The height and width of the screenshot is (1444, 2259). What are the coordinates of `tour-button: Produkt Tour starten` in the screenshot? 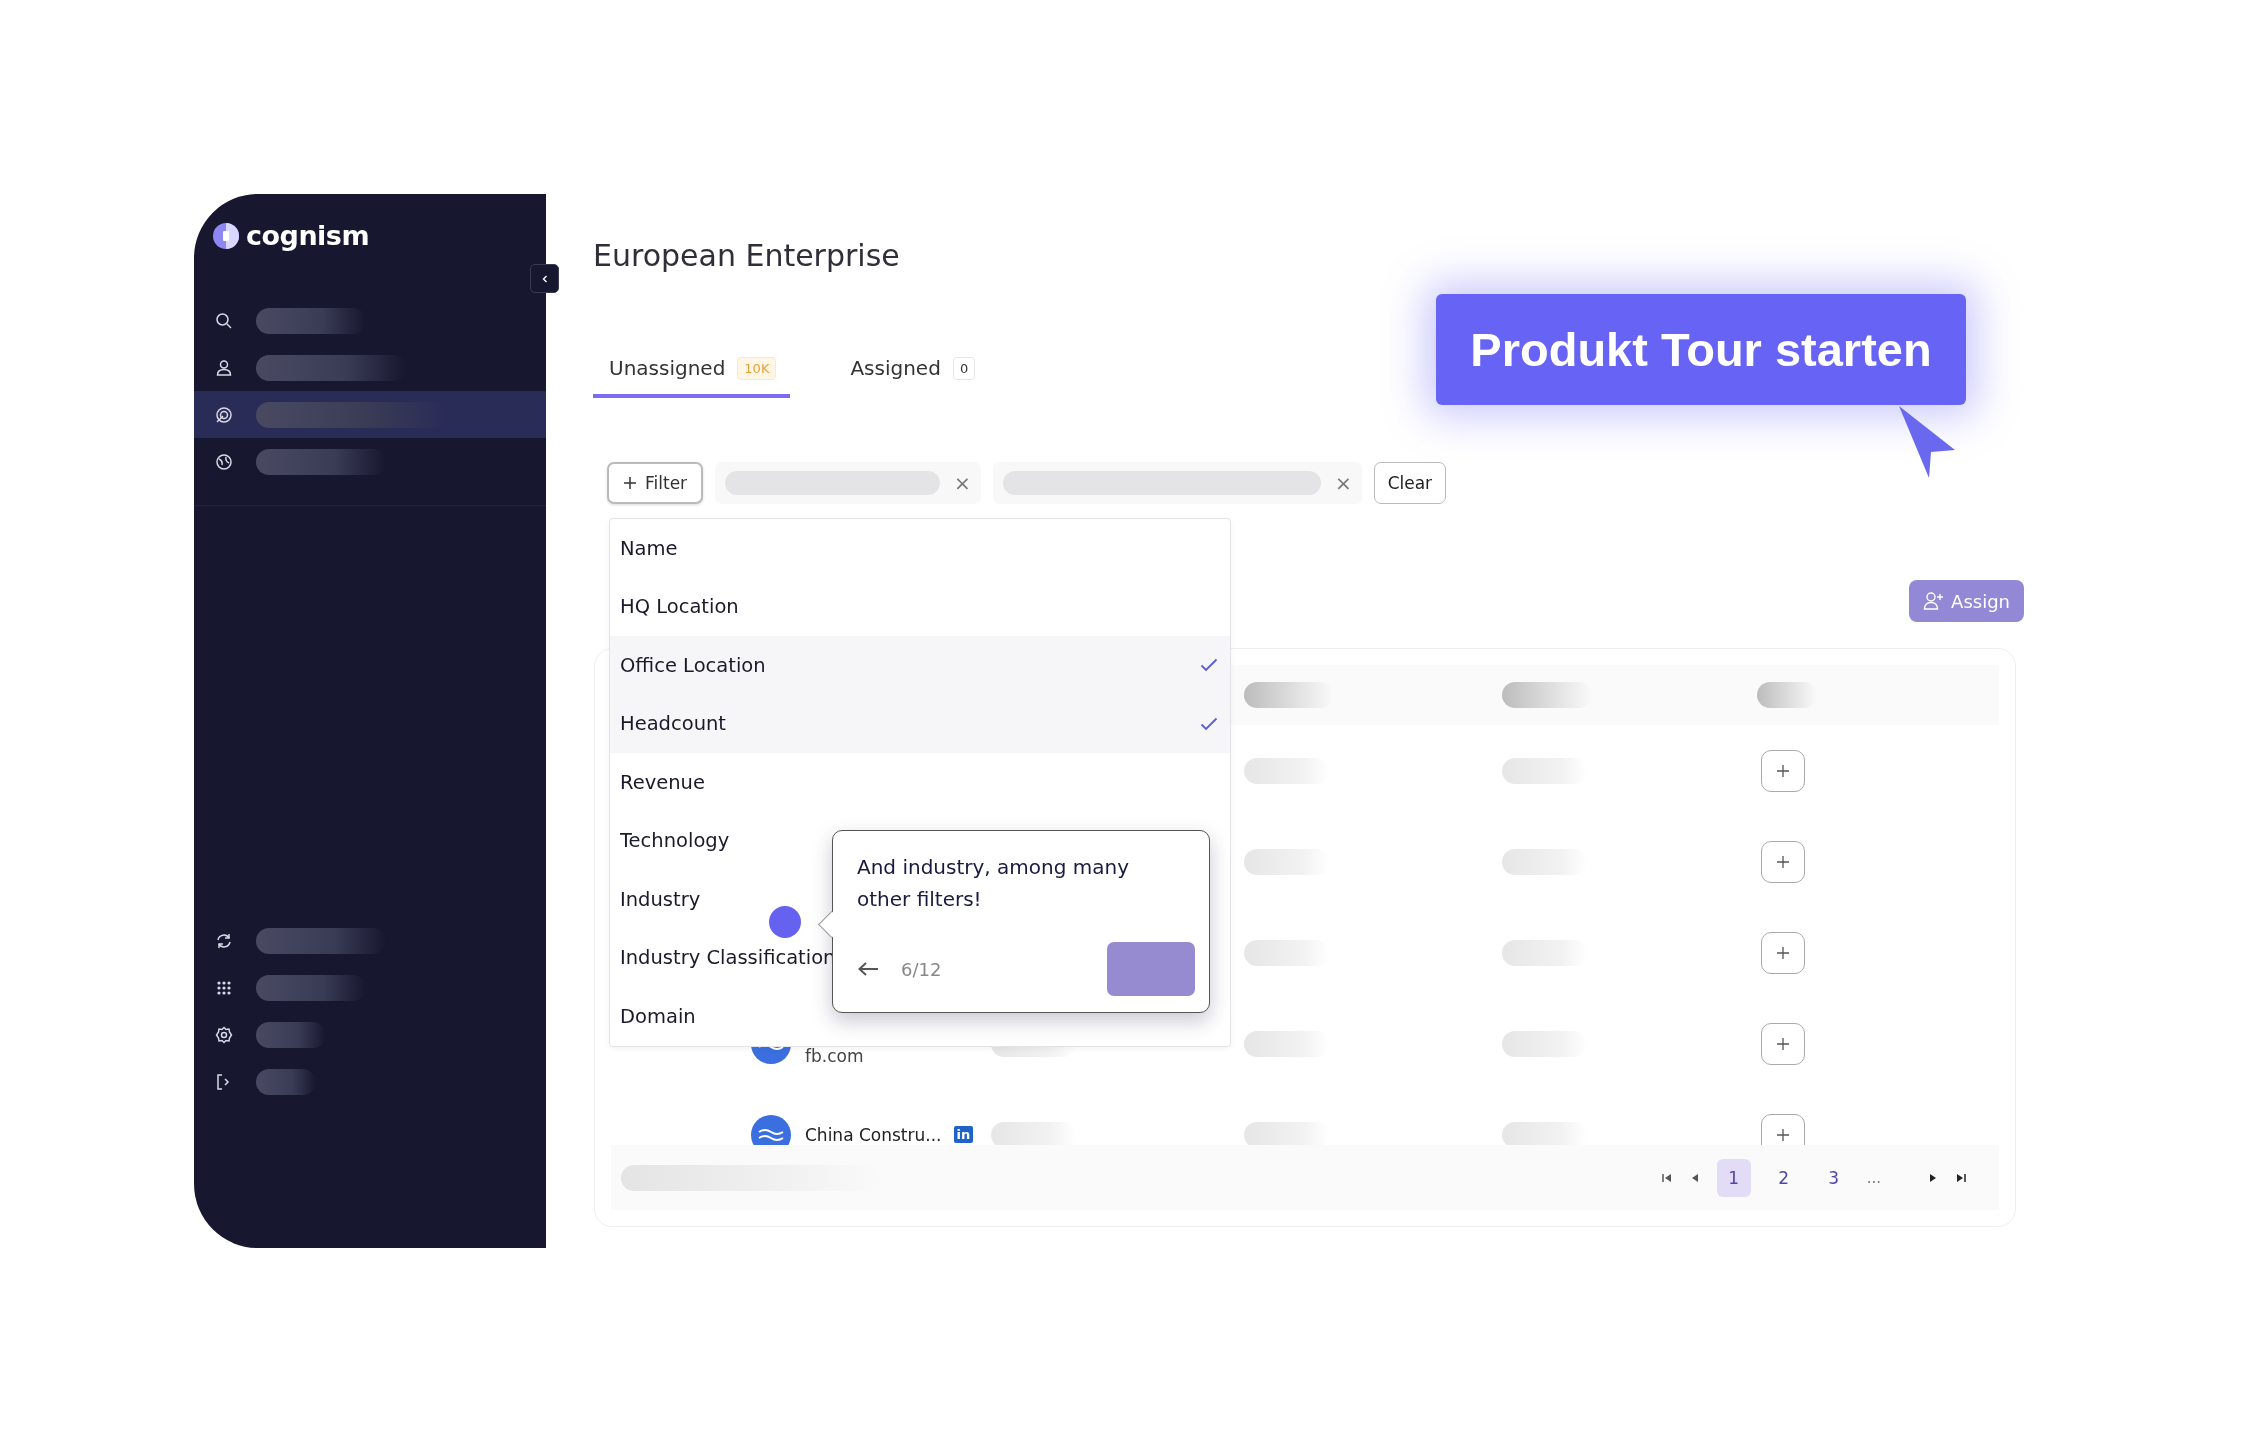 It's located at (1701, 349).